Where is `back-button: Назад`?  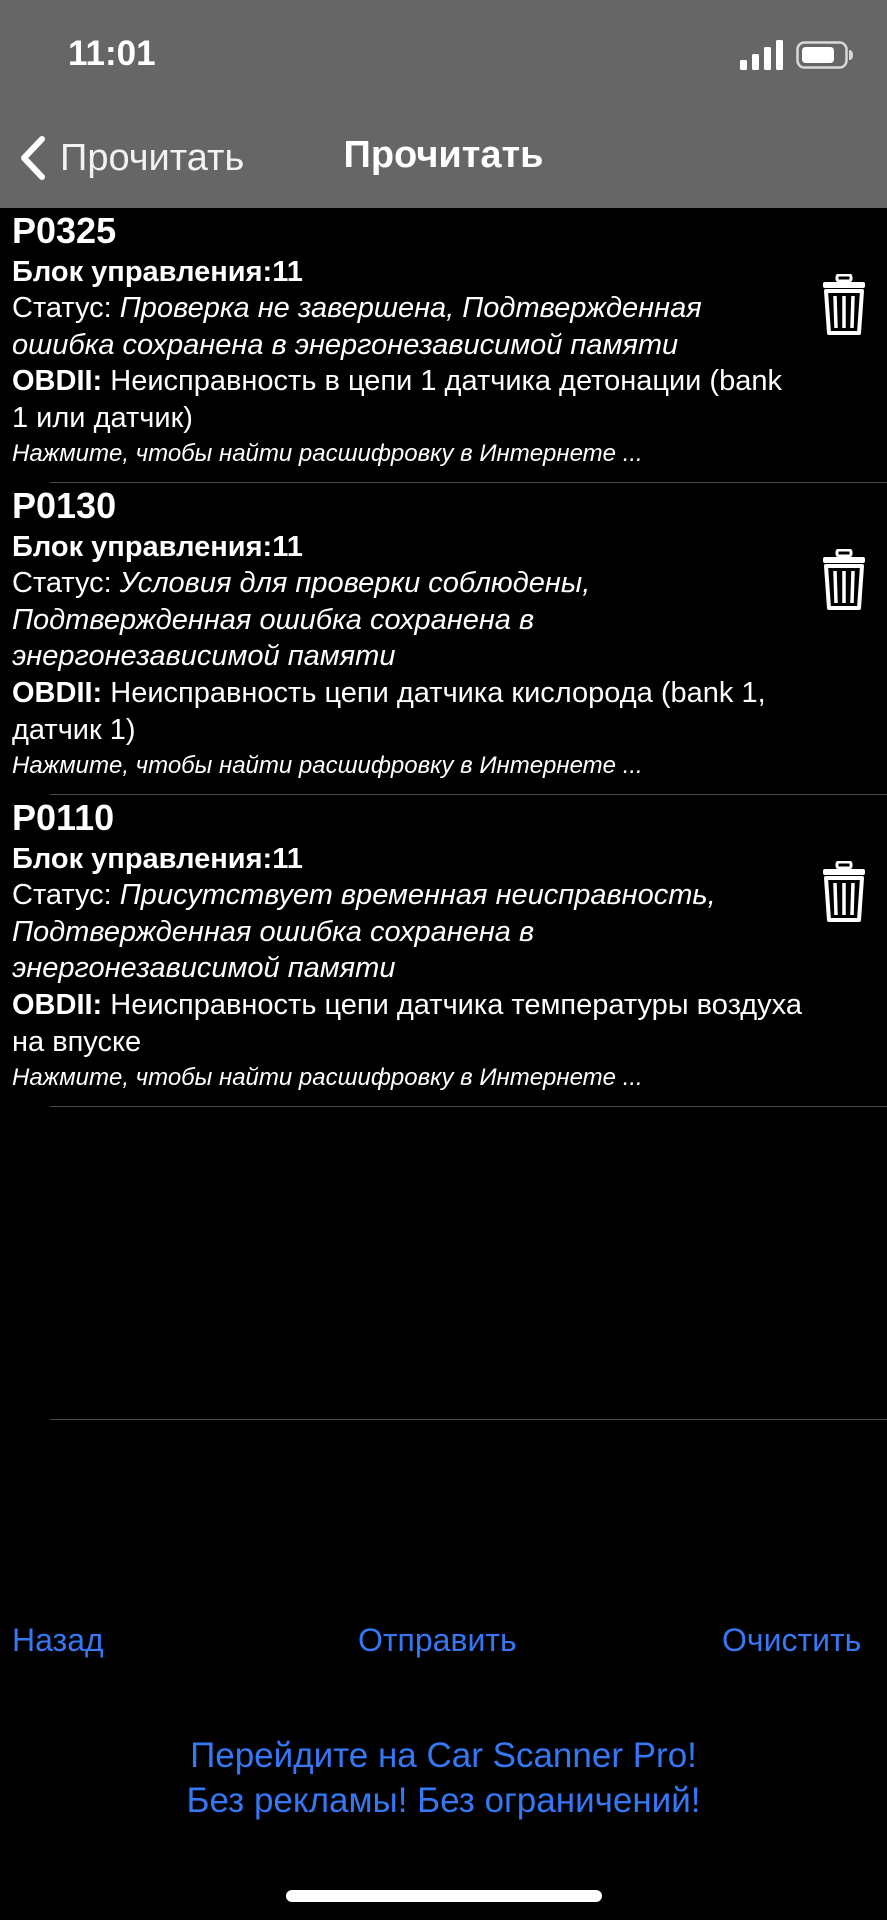 back-button: Назад is located at coordinates (58, 1640).